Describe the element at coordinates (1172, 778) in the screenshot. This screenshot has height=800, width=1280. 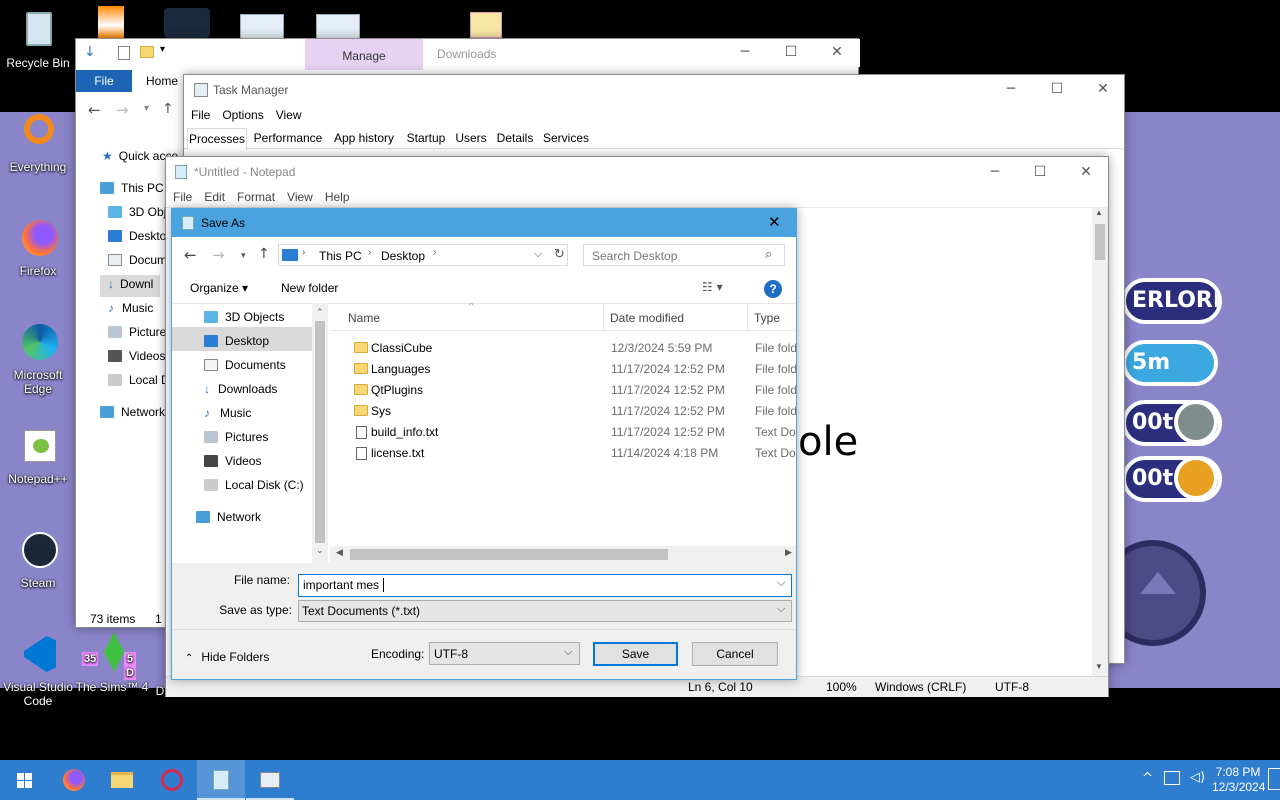
I see `network-tray-icon` at that location.